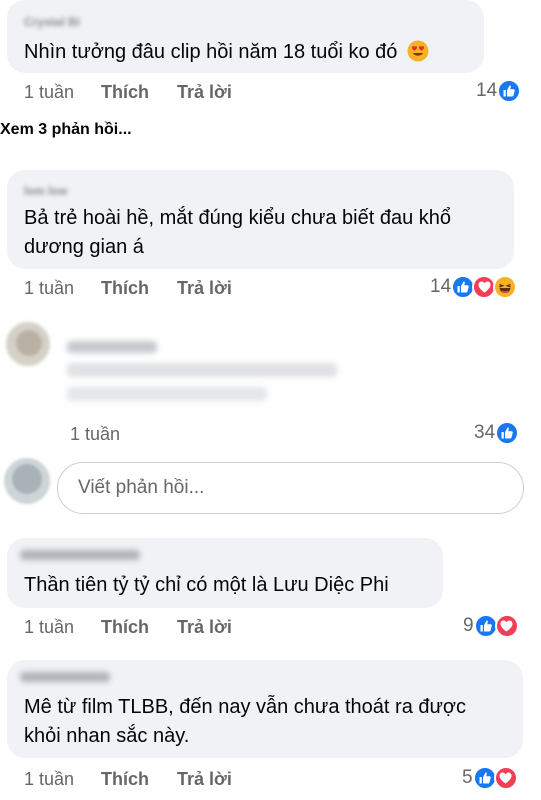 The width and height of the screenshot is (541, 800). I want to click on comment-author: lem lew, so click(45, 191).